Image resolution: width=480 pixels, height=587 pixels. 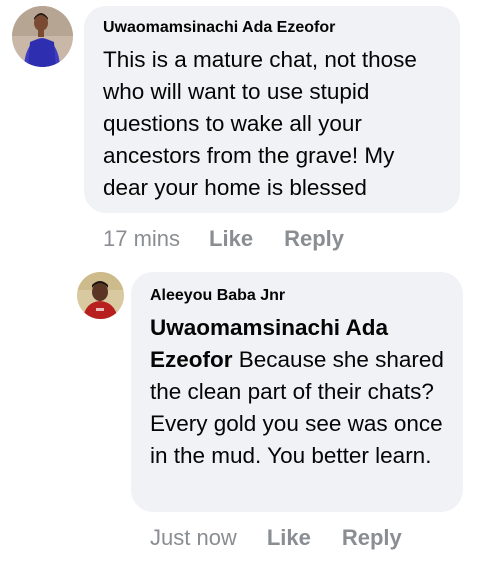 I want to click on comment-timestamp: 17 mins, so click(x=141, y=239).